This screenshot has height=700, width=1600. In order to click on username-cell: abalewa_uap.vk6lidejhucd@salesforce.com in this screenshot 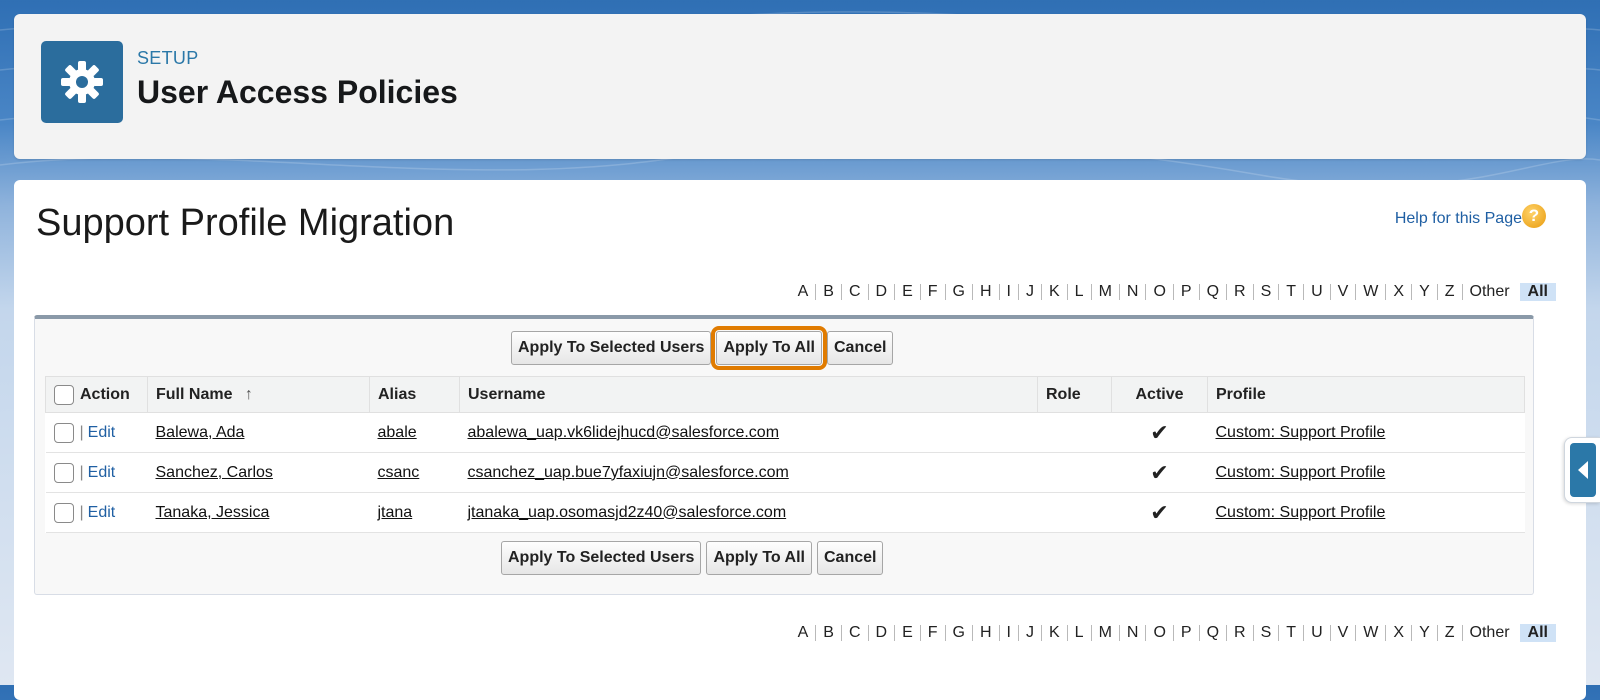, I will do `click(748, 432)`.